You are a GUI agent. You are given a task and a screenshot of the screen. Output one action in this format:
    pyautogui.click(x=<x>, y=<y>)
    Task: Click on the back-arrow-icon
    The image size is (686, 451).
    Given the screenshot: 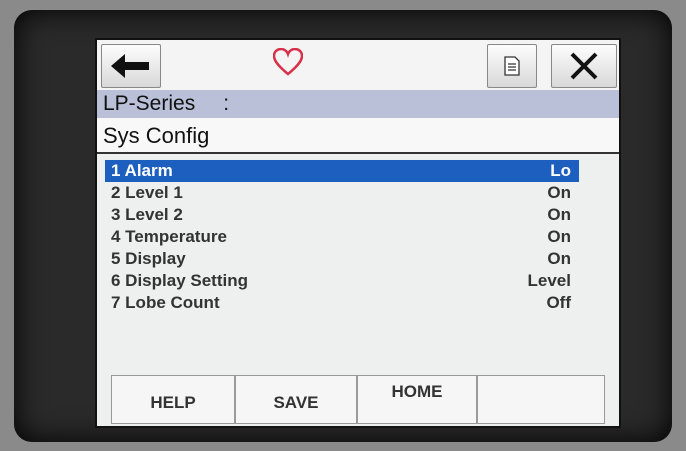 What is the action you would take?
    pyautogui.click(x=130, y=66)
    